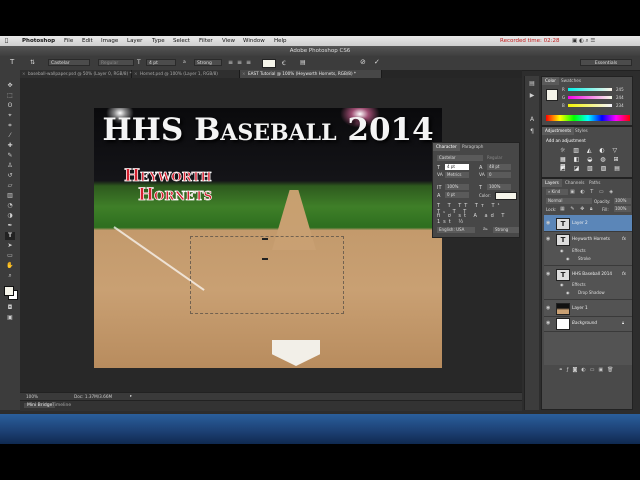  What do you see at coordinates (456, 230) in the screenshot?
I see `char-language: English: USA` at bounding box center [456, 230].